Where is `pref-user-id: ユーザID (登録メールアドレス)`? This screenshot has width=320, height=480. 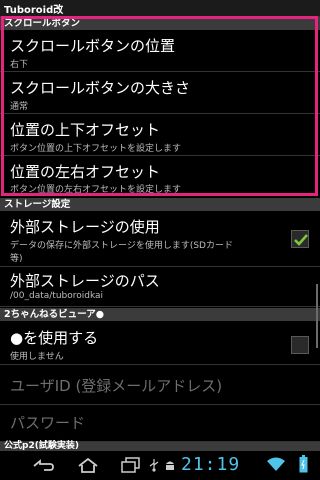
pref-user-id: ユーザID (登録メールアドレス) is located at coordinates (160, 385).